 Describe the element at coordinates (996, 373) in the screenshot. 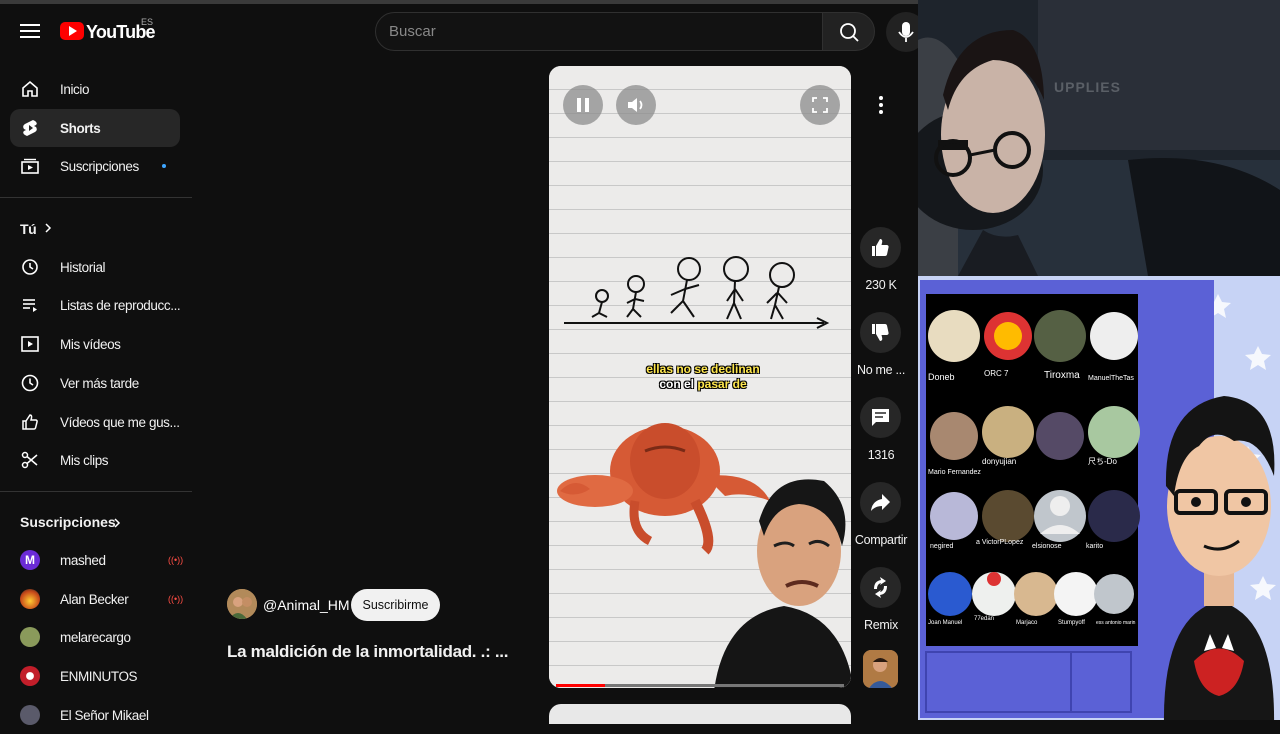

I see `supporter-name: ORC 7` at that location.